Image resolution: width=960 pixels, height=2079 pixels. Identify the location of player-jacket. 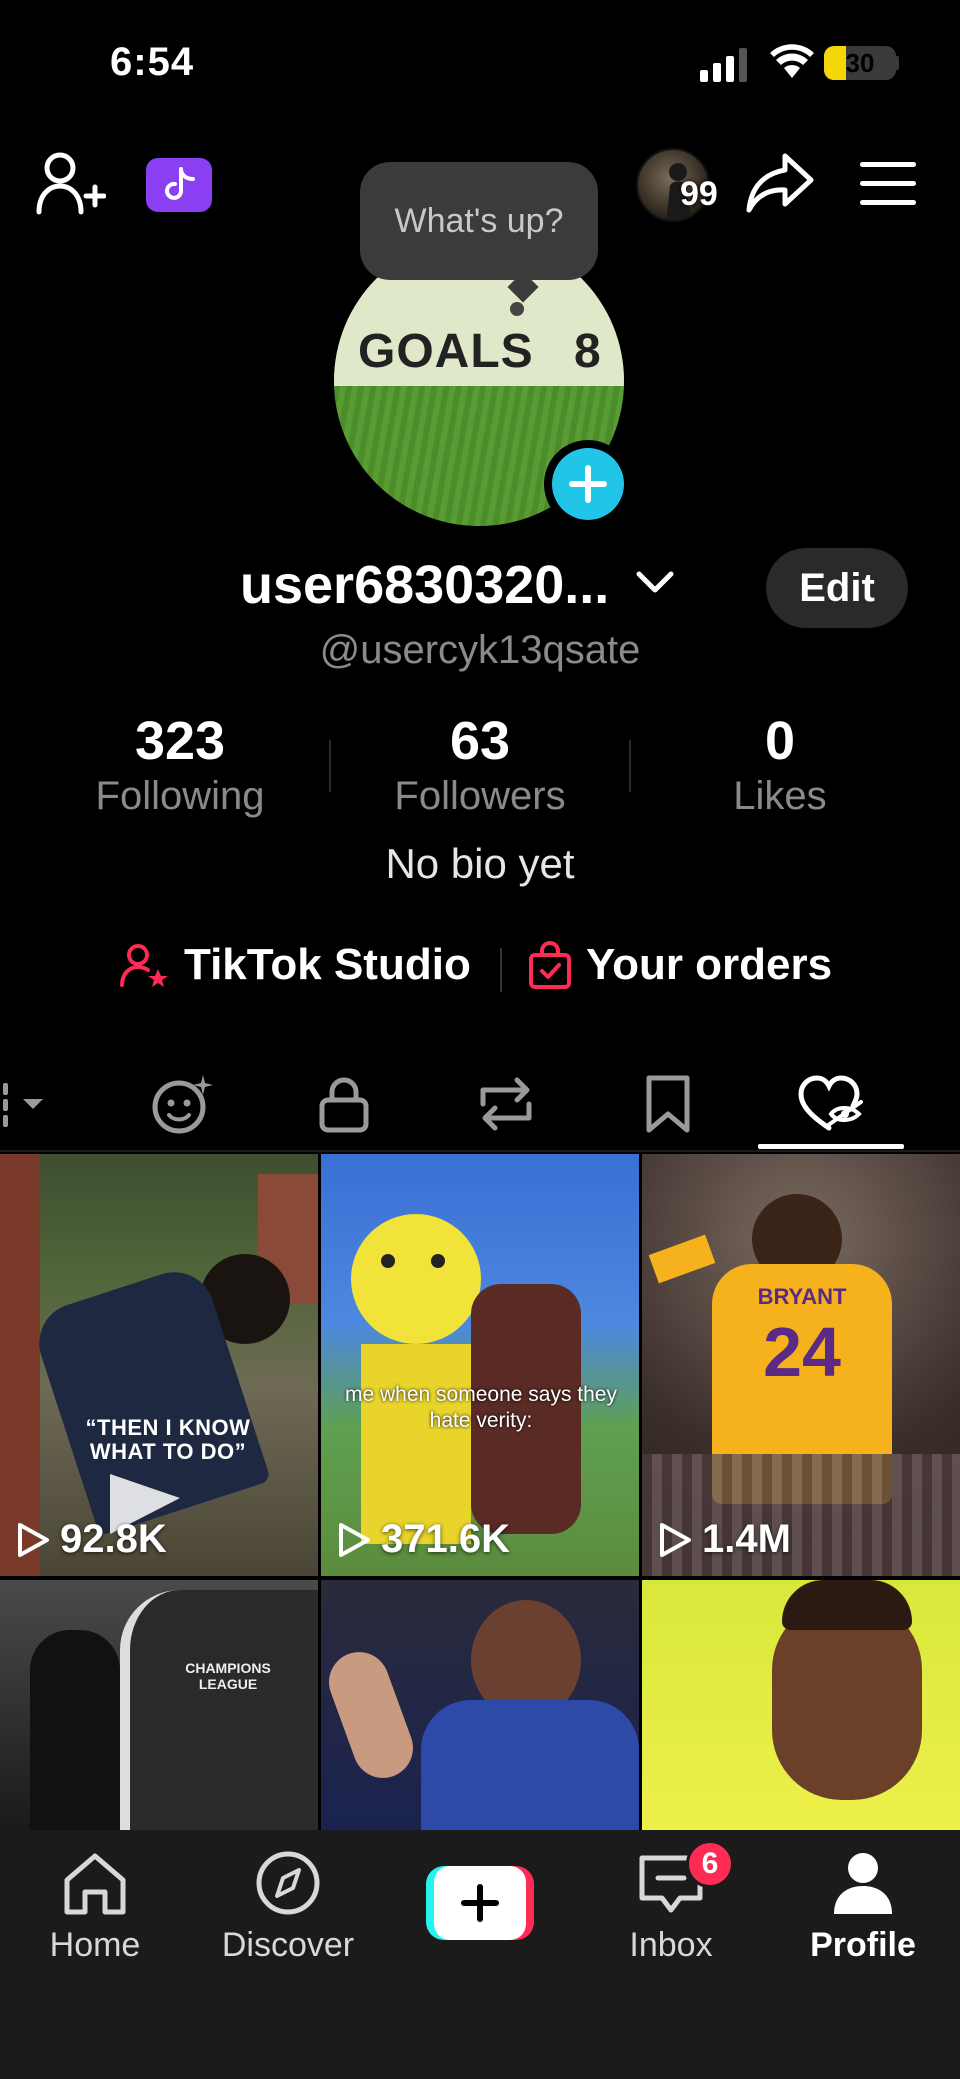
(530, 1765).